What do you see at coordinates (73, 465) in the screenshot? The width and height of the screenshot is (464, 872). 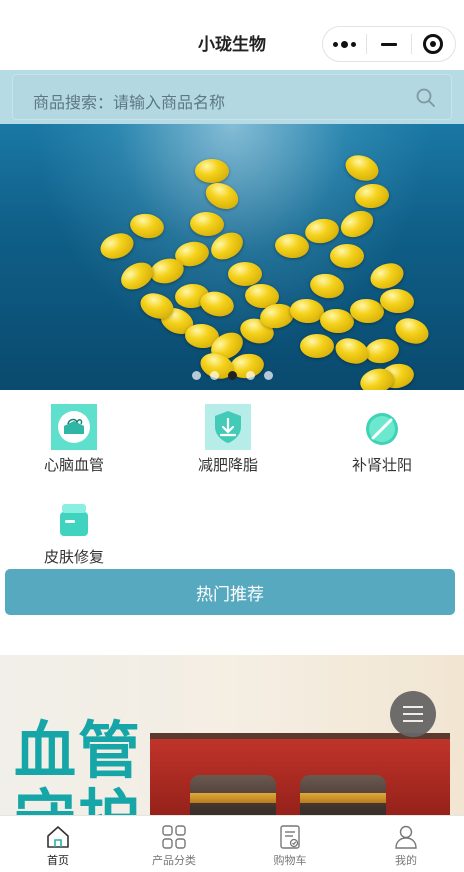 I see `category-label: 心脑血管` at bounding box center [73, 465].